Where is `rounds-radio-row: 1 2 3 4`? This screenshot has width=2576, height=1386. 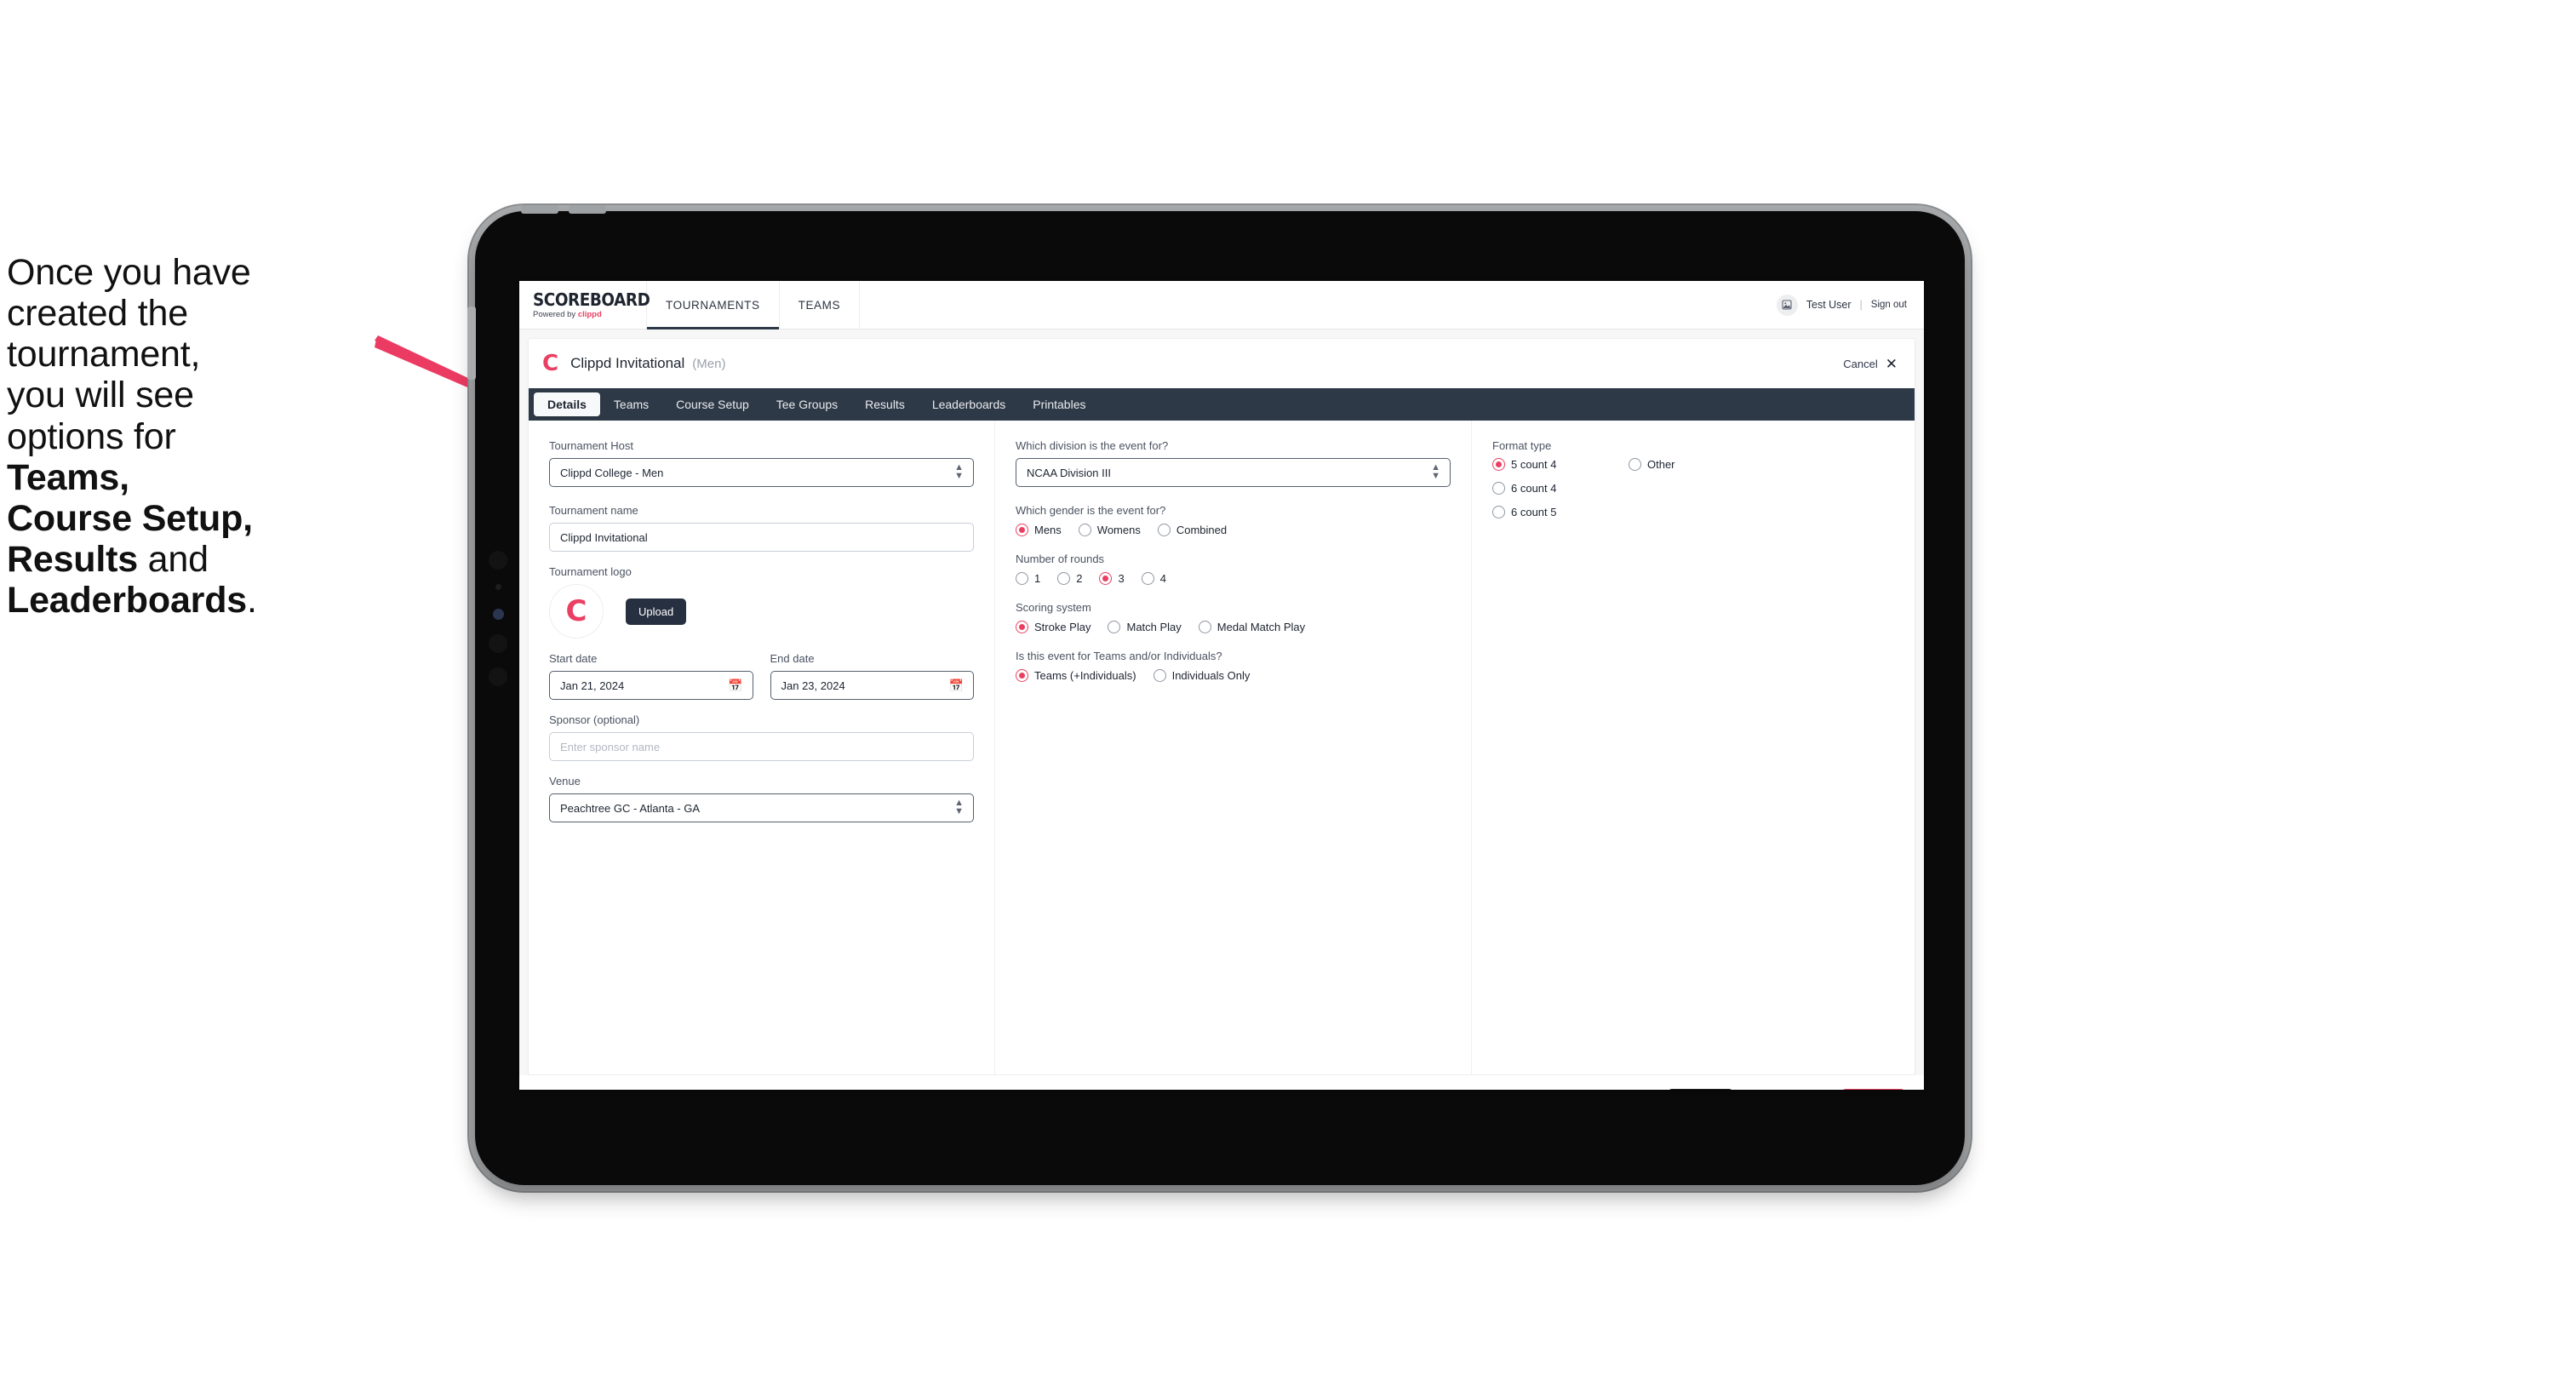
rounds-radio-row: 1 2 3 4 is located at coordinates (1233, 578).